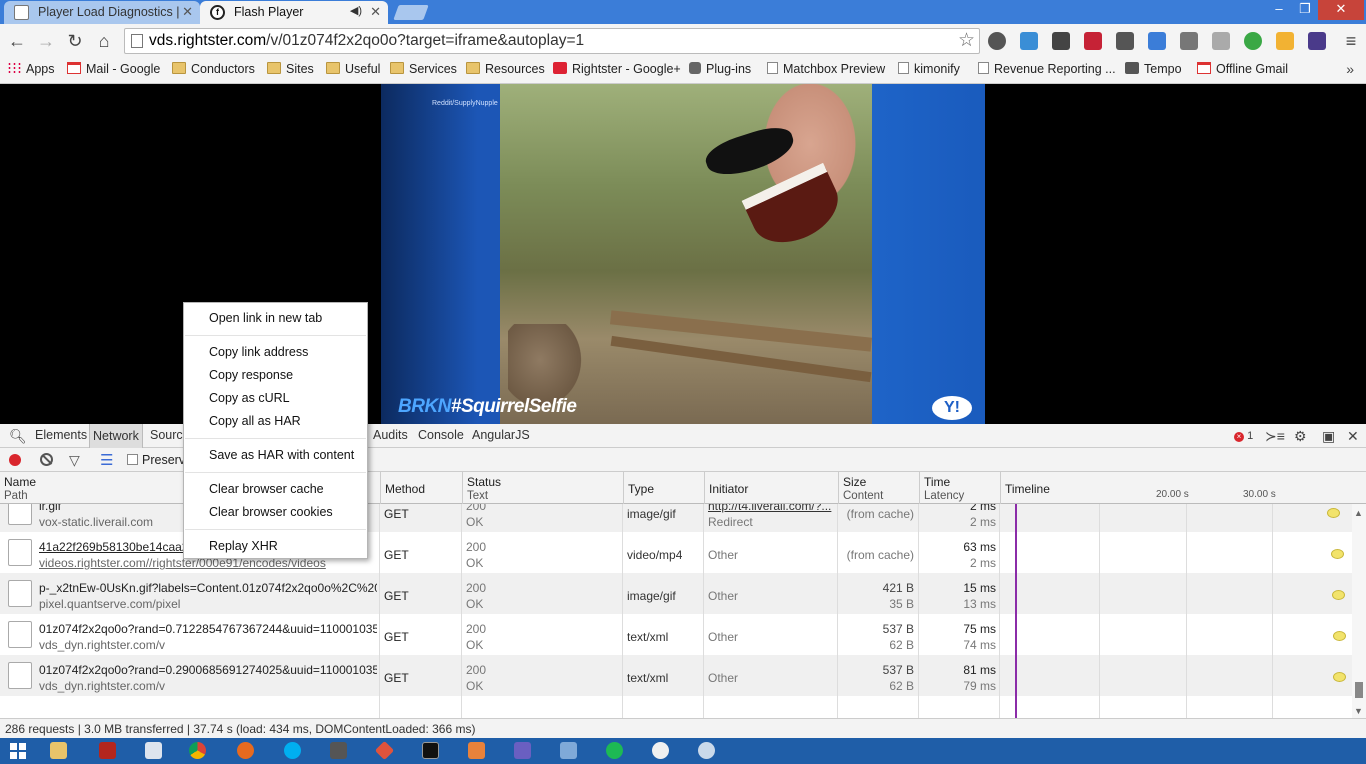  Describe the element at coordinates (423, 69) in the screenshot. I see `bookmark-services: Services` at that location.